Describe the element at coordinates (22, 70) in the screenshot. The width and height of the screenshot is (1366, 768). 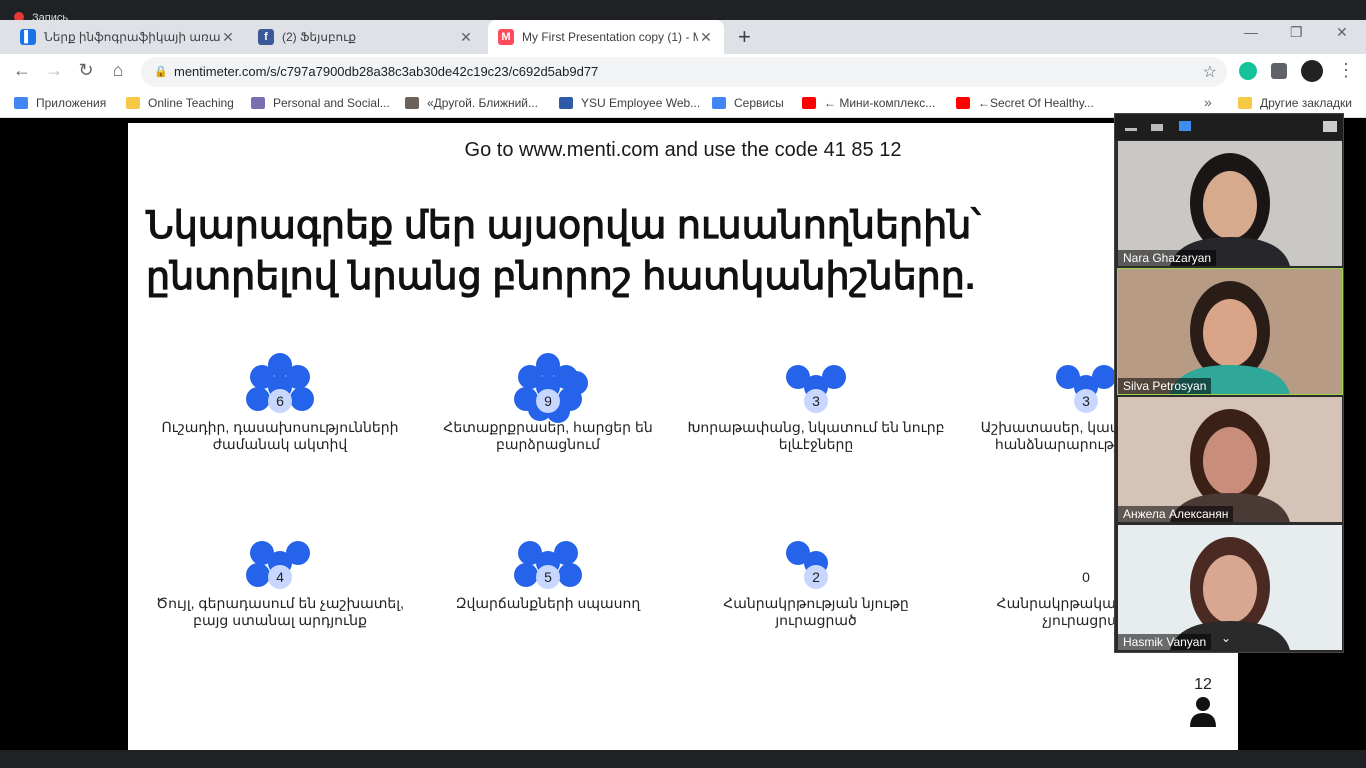
I see `back-icon: ←` at that location.